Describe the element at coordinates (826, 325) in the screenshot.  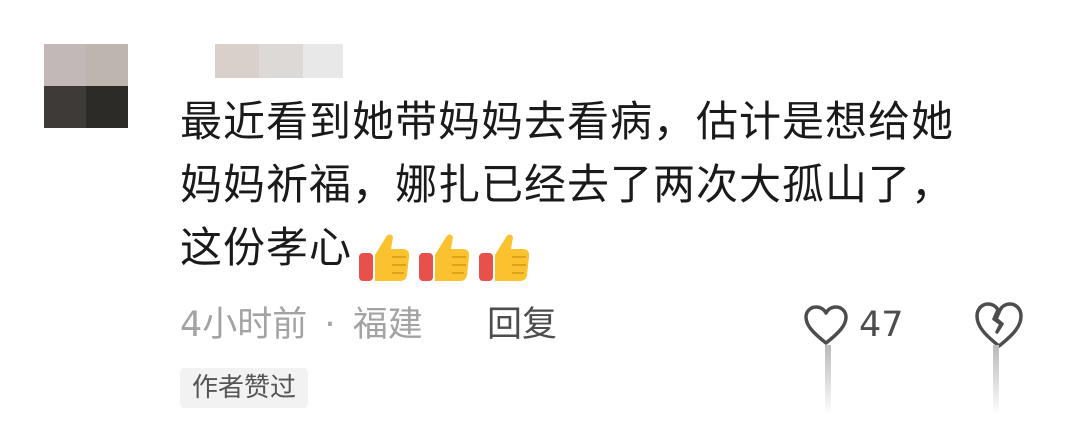
I see `heart-outline-icon` at that location.